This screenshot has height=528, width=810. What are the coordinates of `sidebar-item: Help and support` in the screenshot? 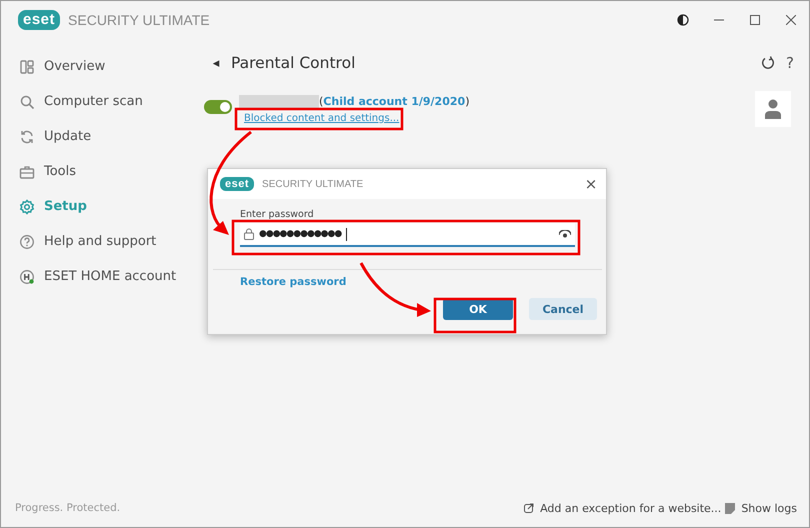 It's located at (99, 241).